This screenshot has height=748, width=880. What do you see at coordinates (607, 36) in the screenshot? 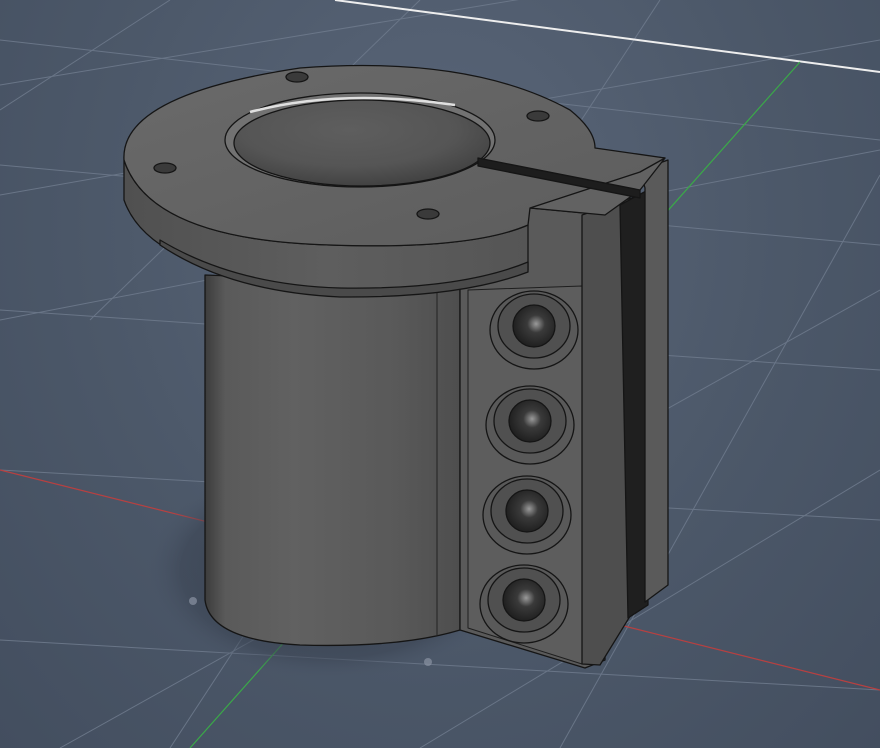
I see `horizon-line` at bounding box center [607, 36].